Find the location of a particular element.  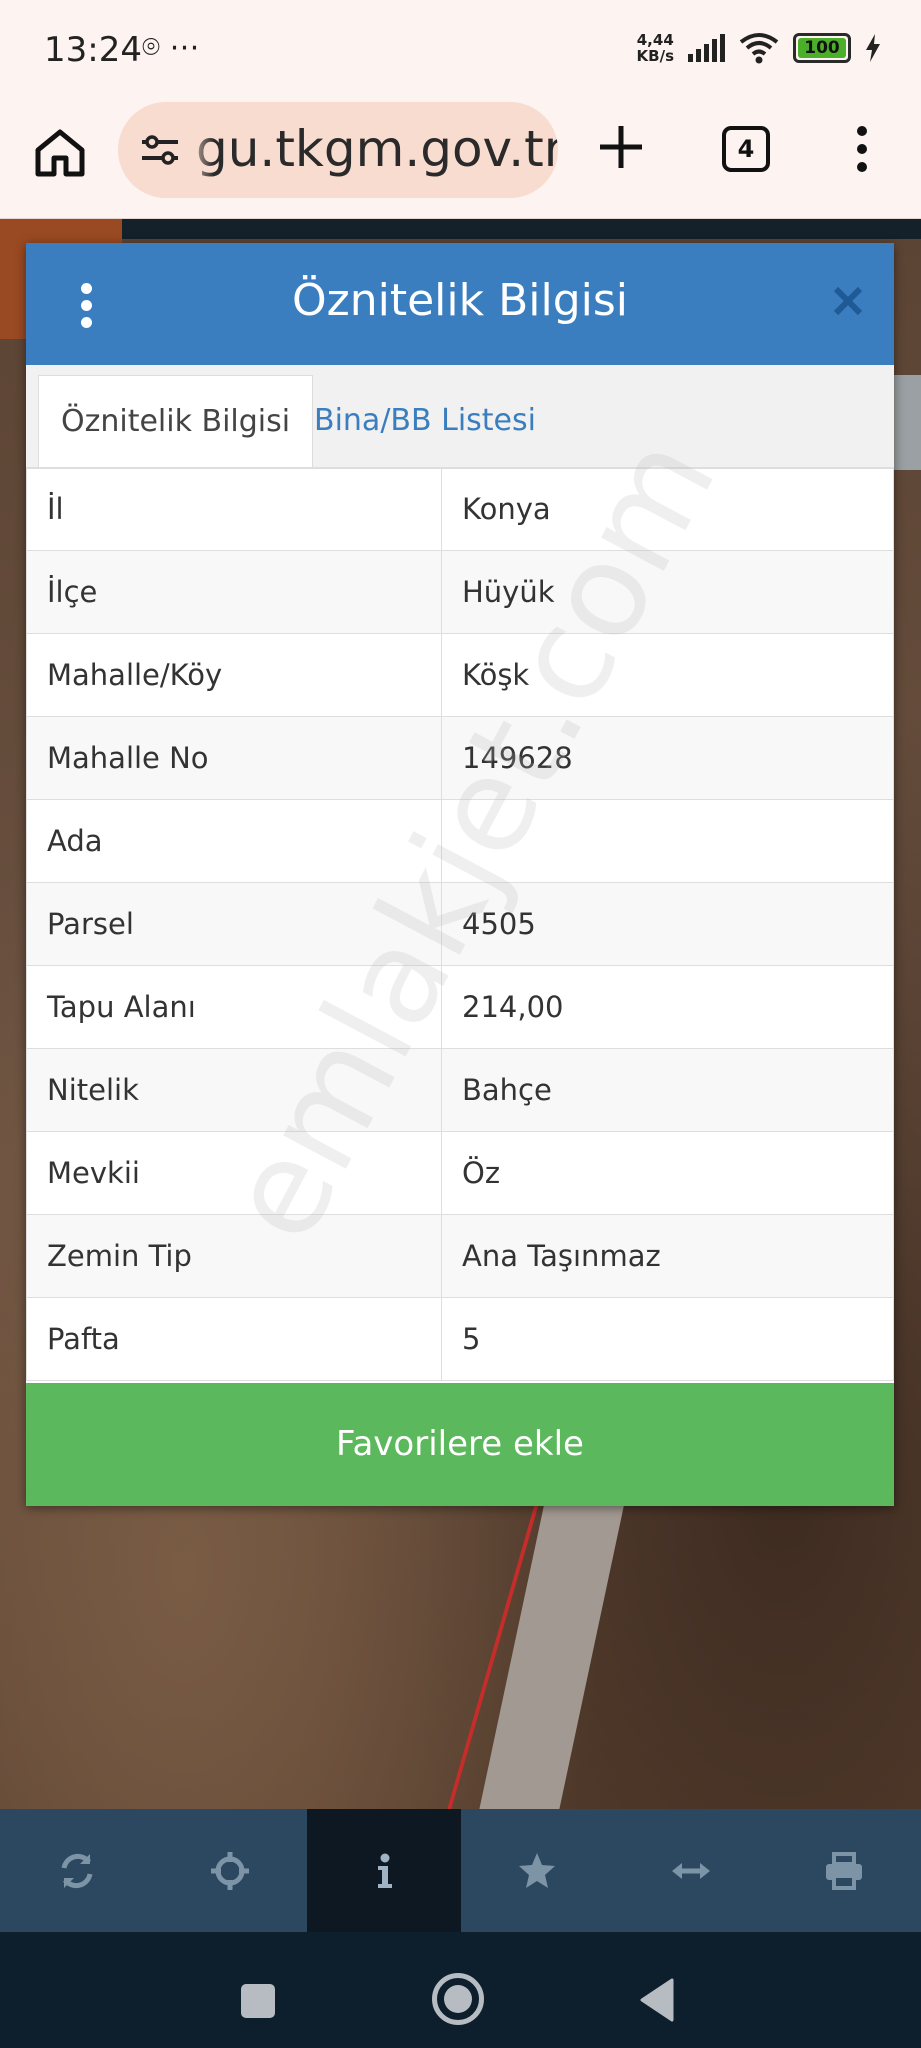

attribute-key: Nitelik is located at coordinates (234, 1090).